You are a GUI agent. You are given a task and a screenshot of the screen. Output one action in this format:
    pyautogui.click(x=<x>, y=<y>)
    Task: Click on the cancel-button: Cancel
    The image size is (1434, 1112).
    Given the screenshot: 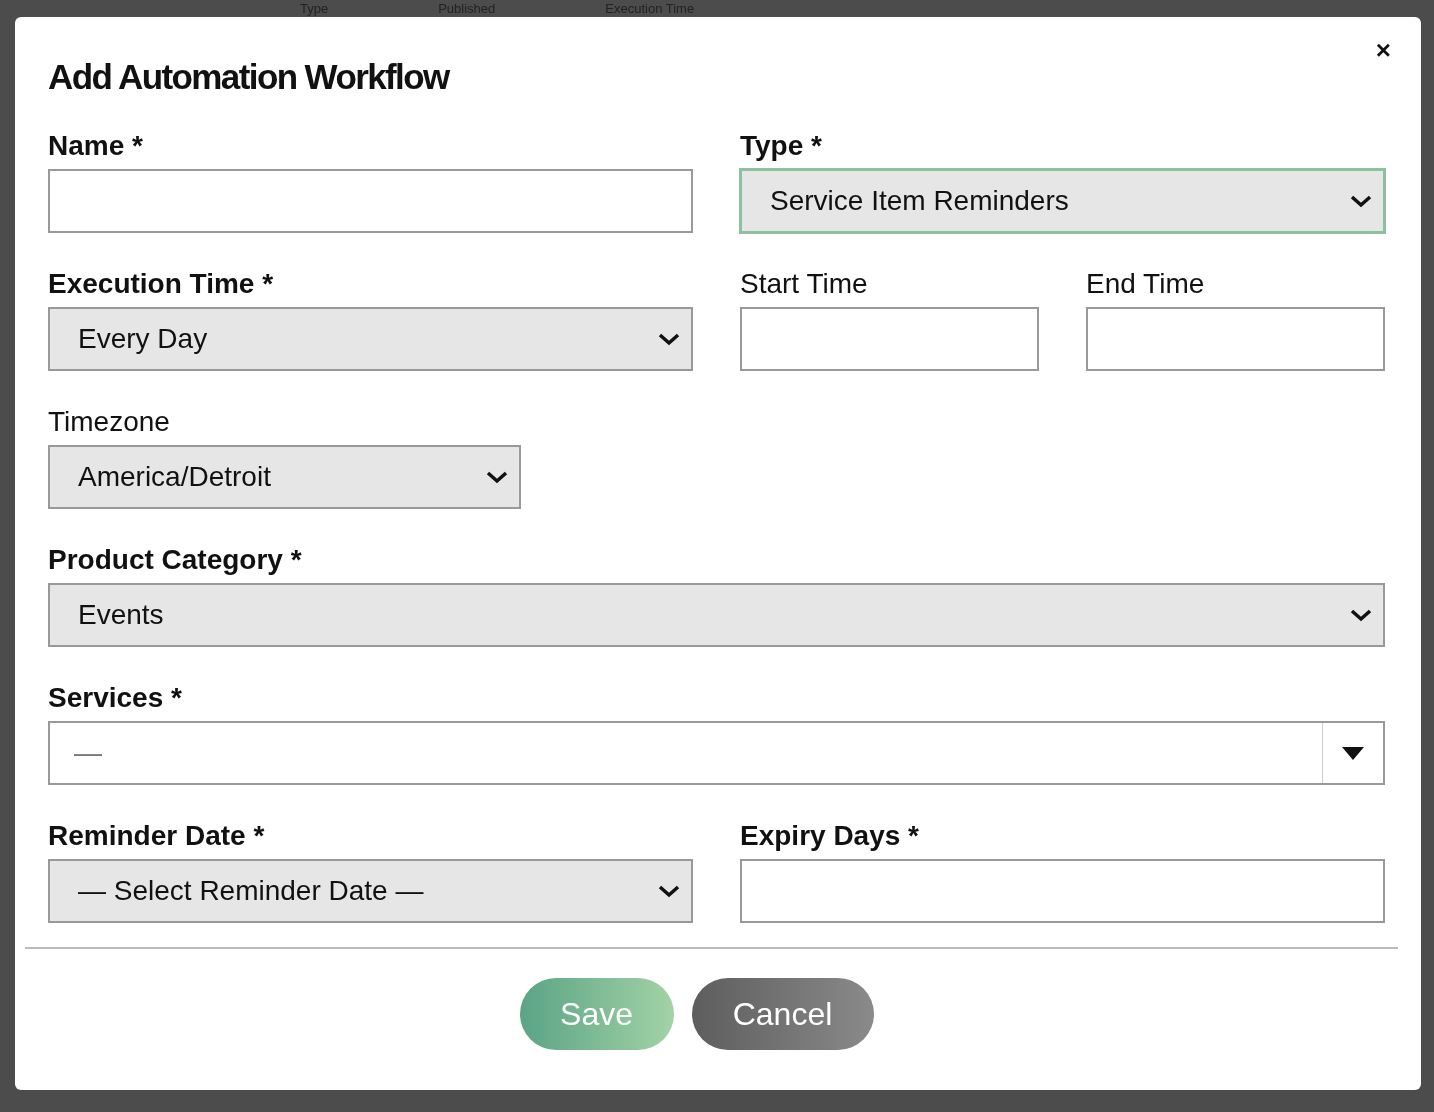 What is the action you would take?
    pyautogui.click(x=782, y=1014)
    